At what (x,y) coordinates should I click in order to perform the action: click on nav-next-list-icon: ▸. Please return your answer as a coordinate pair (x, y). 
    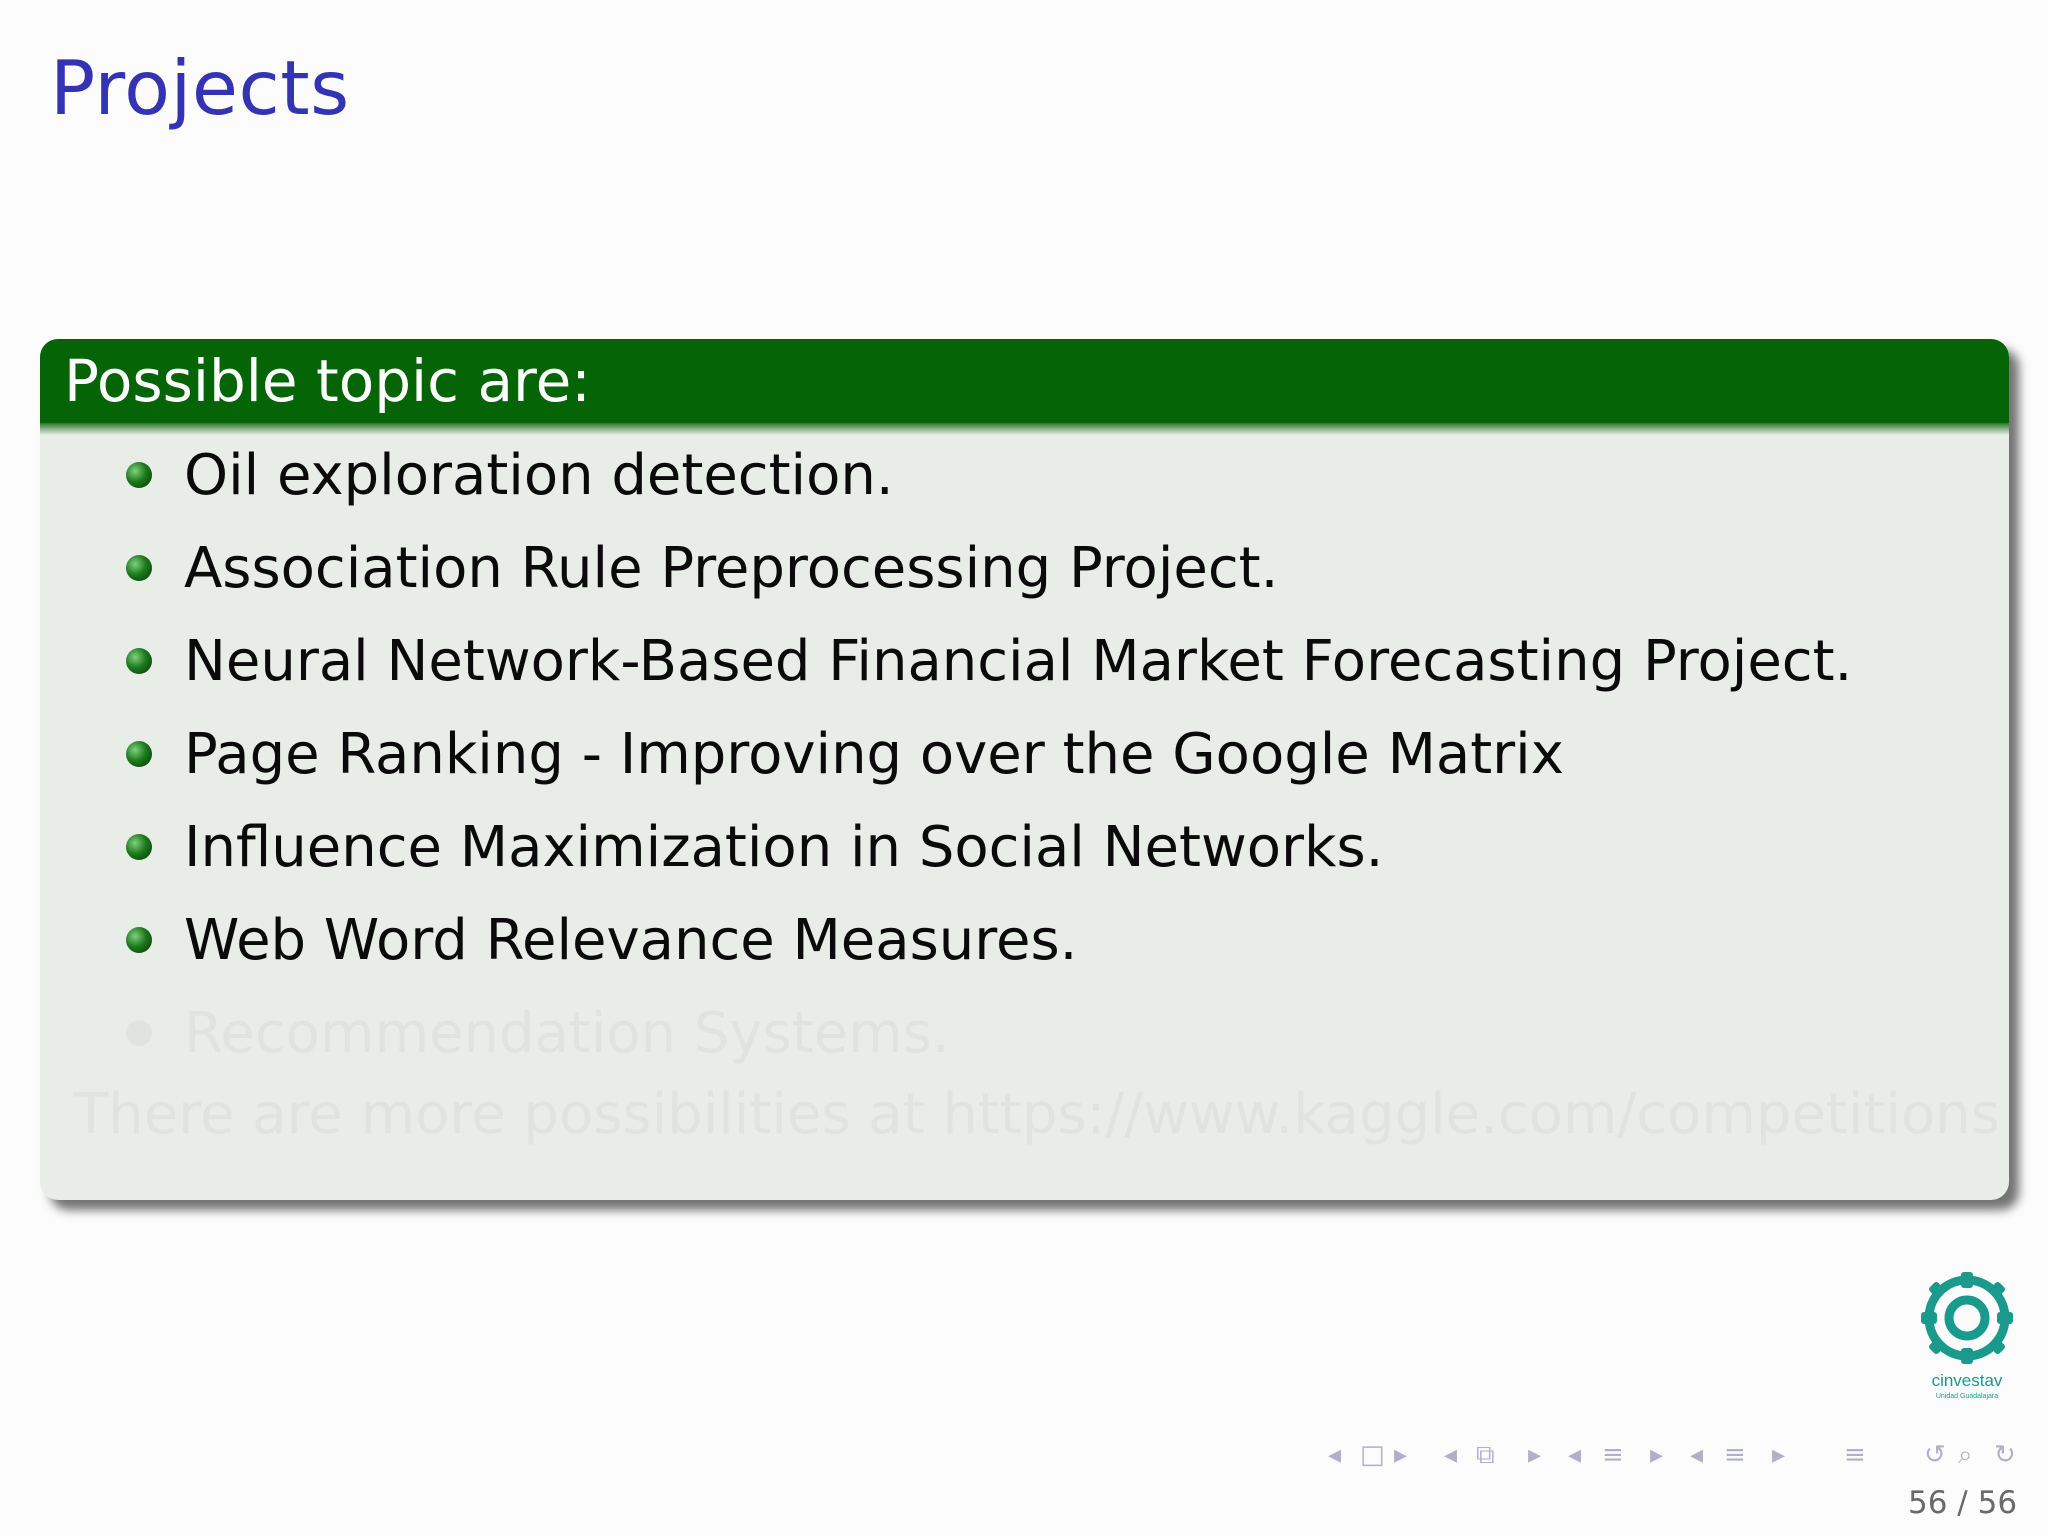
    Looking at the image, I should click on (1778, 1455).